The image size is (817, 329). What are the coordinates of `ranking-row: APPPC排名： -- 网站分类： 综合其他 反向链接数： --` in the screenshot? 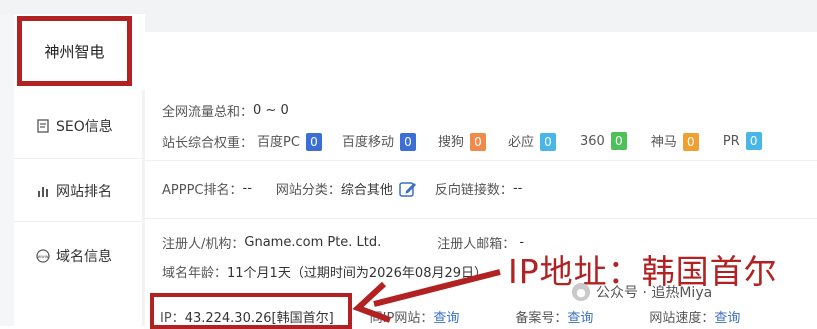 It's located at (342, 188).